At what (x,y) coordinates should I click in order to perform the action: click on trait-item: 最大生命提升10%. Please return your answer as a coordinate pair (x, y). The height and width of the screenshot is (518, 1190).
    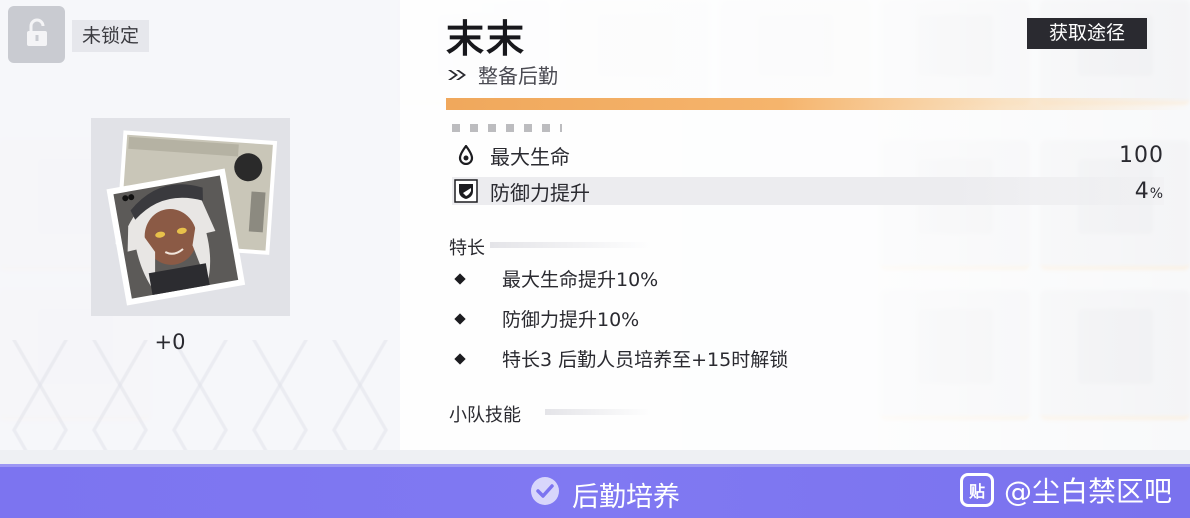
    Looking at the image, I should click on (556, 278).